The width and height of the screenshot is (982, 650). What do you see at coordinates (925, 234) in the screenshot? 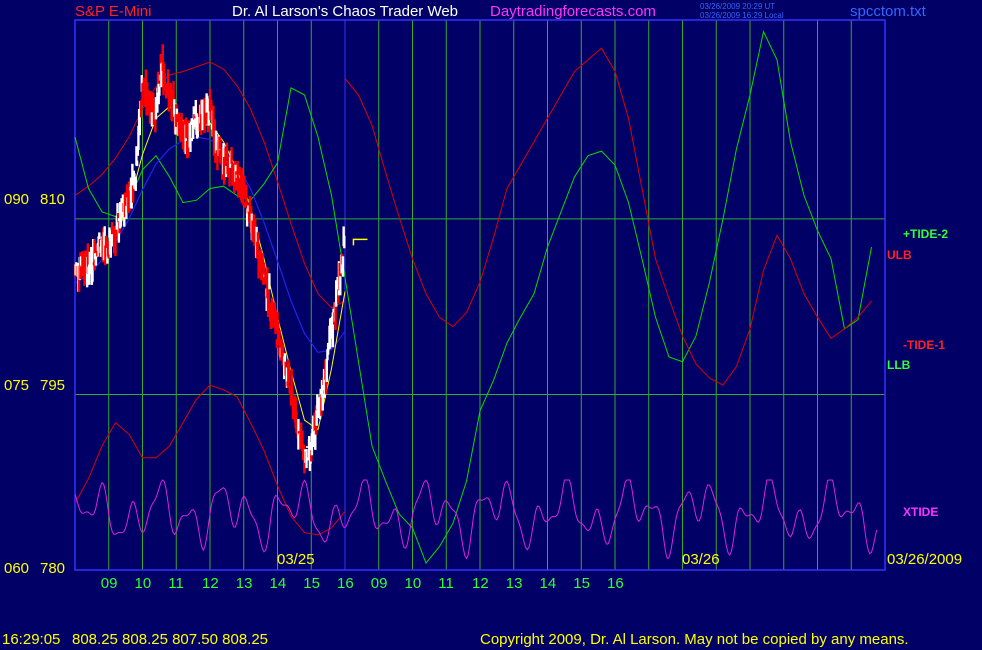
I see `label-tide2: +TIDE-2` at bounding box center [925, 234].